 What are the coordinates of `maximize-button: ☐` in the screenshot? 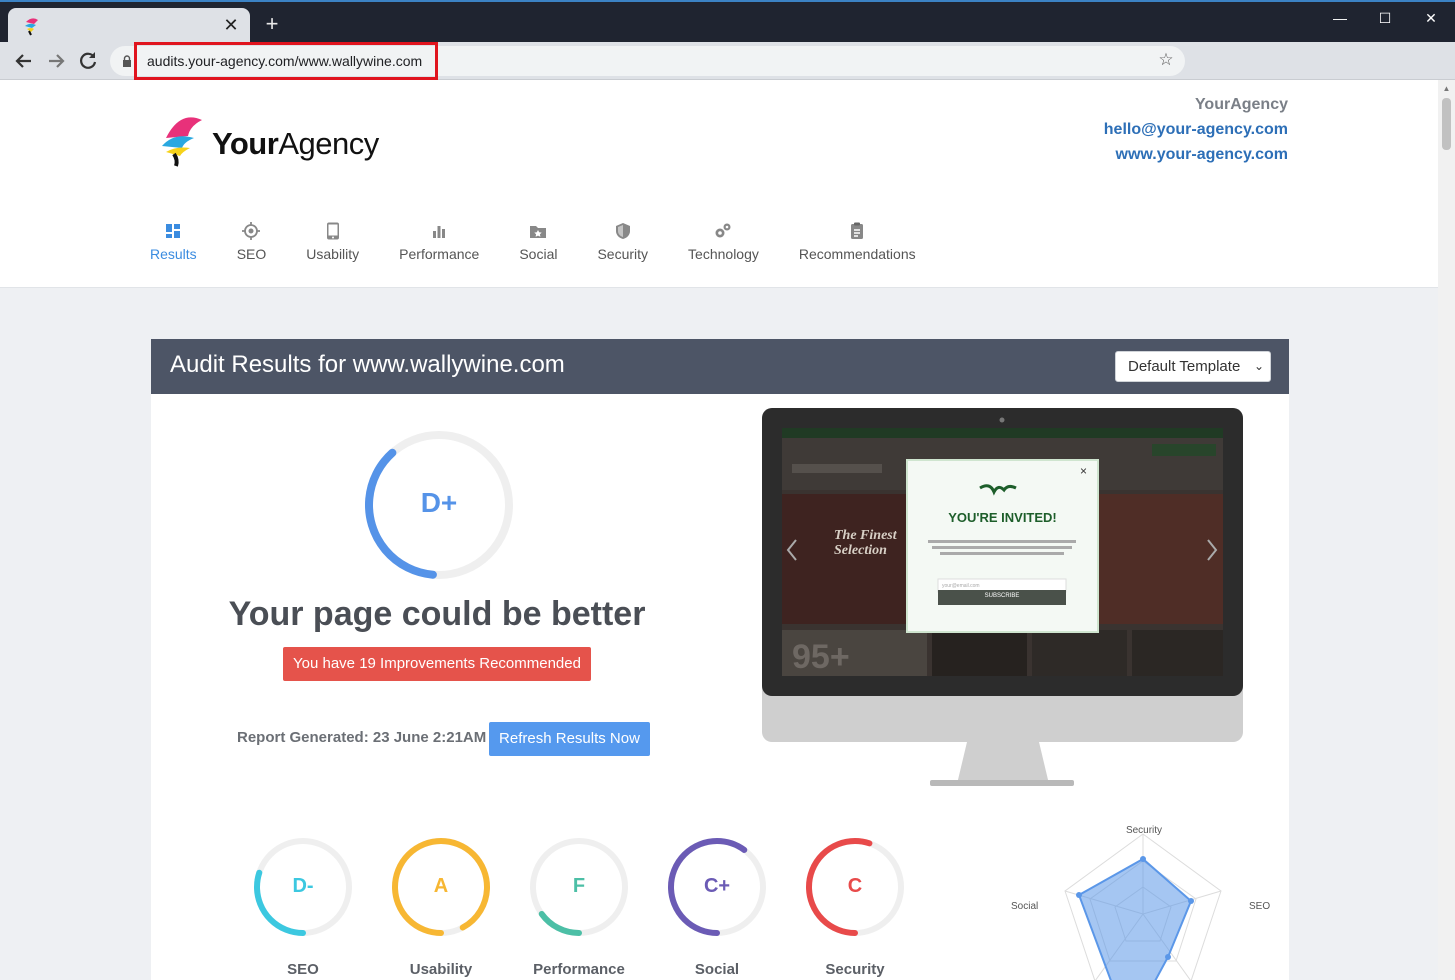 It's located at (1385, 18).